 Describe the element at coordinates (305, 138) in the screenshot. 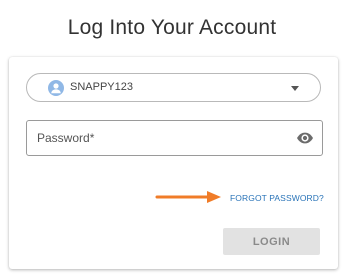

I see `eye-icon` at that location.